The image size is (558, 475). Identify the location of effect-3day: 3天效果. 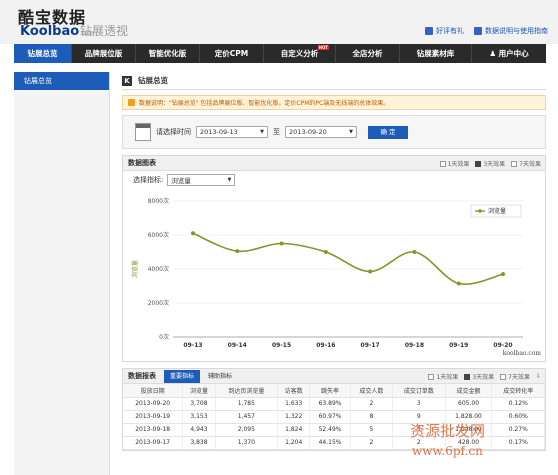
(490, 163).